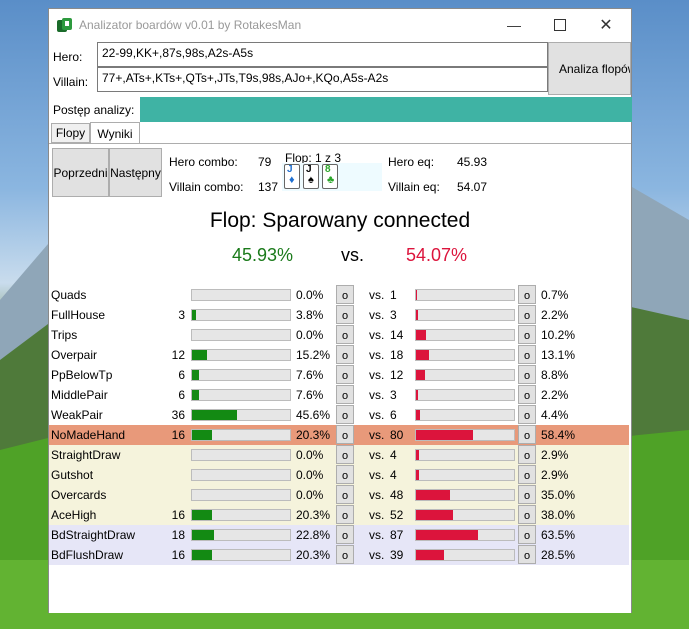 The height and width of the screenshot is (629, 689). Describe the element at coordinates (82, 375) in the screenshot. I see `category-name: PpBelowTp` at that location.